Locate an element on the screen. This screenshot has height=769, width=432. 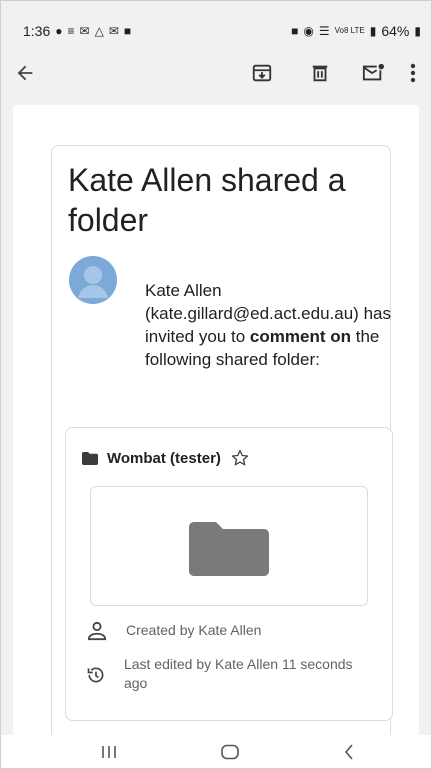
recent-apps-button is located at coordinates (109, 752).